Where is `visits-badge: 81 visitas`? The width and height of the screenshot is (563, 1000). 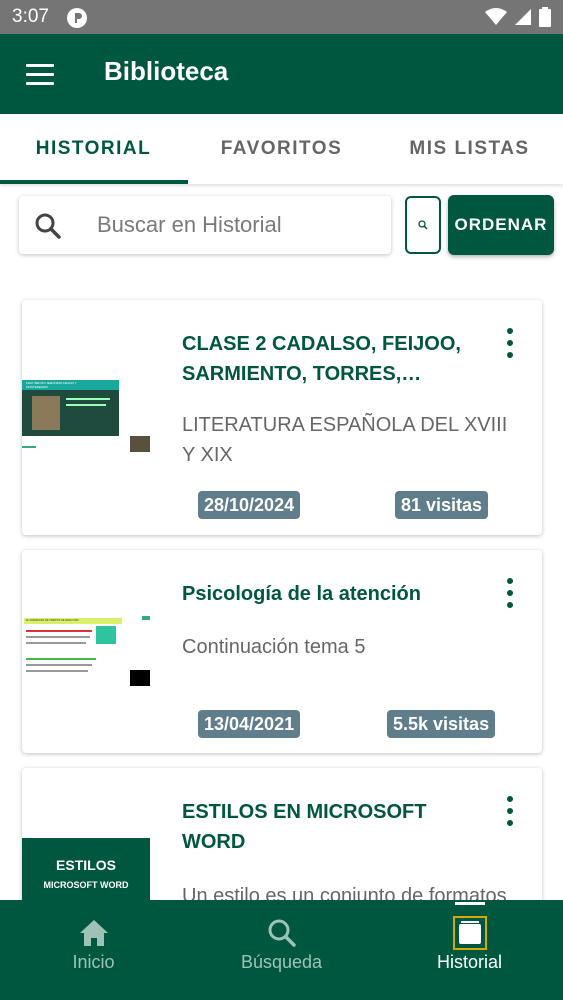 visits-badge: 81 visitas is located at coordinates (442, 505).